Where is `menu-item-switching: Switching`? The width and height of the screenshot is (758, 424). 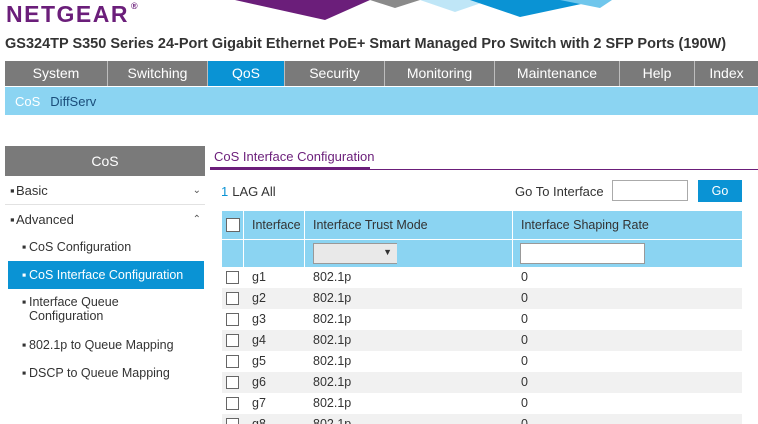
menu-item-switching: Switching is located at coordinates (158, 73).